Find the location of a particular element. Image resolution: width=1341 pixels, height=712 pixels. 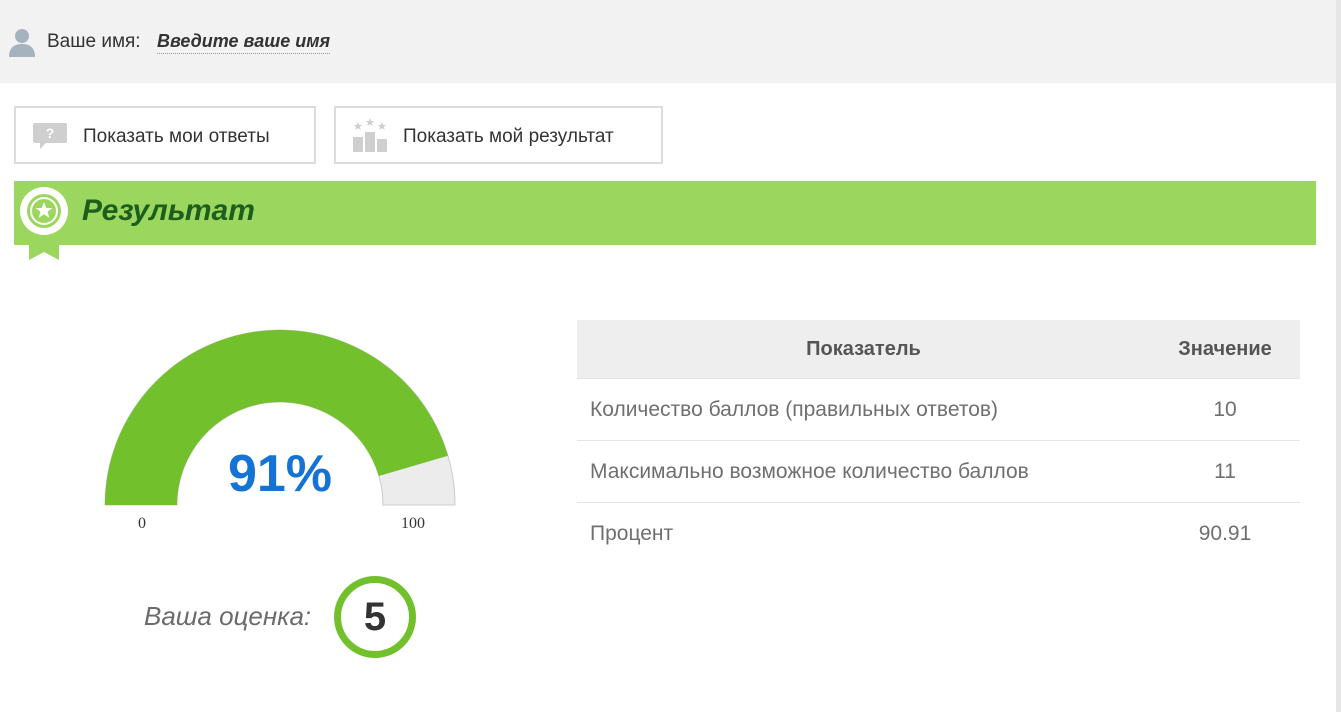

gauge-value: 91% is located at coordinates (280, 474).